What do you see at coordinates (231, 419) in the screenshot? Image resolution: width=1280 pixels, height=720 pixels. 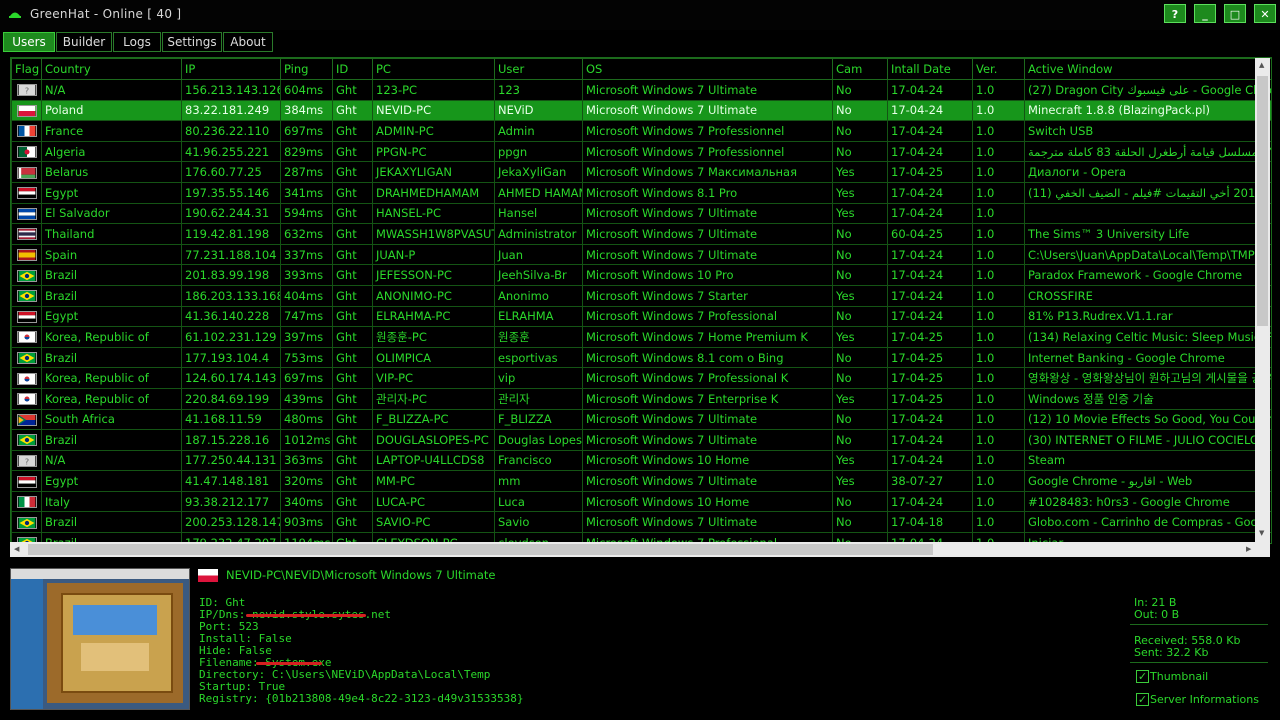 I see `ip-cell: 41.168.11.59` at bounding box center [231, 419].